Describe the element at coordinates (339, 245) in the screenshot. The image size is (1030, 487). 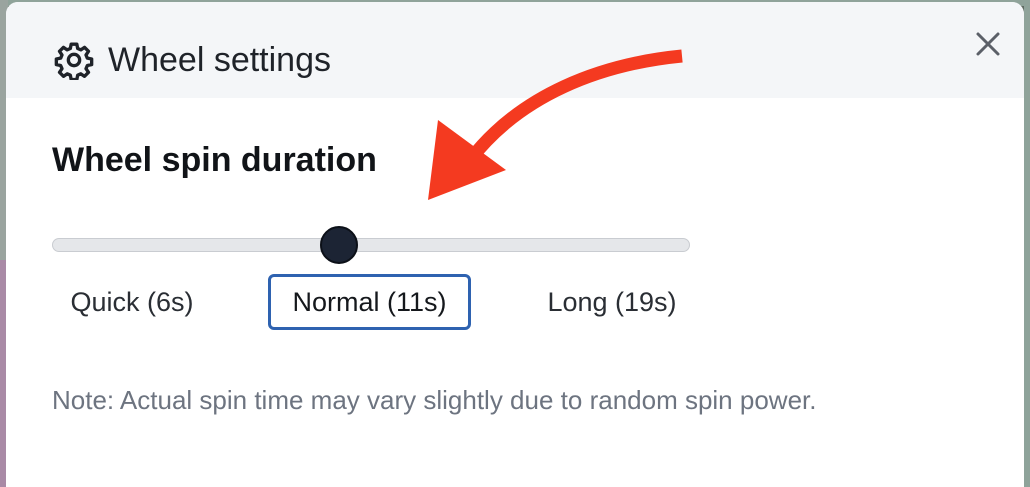
I see `spin-duration-slider-thumb` at that location.